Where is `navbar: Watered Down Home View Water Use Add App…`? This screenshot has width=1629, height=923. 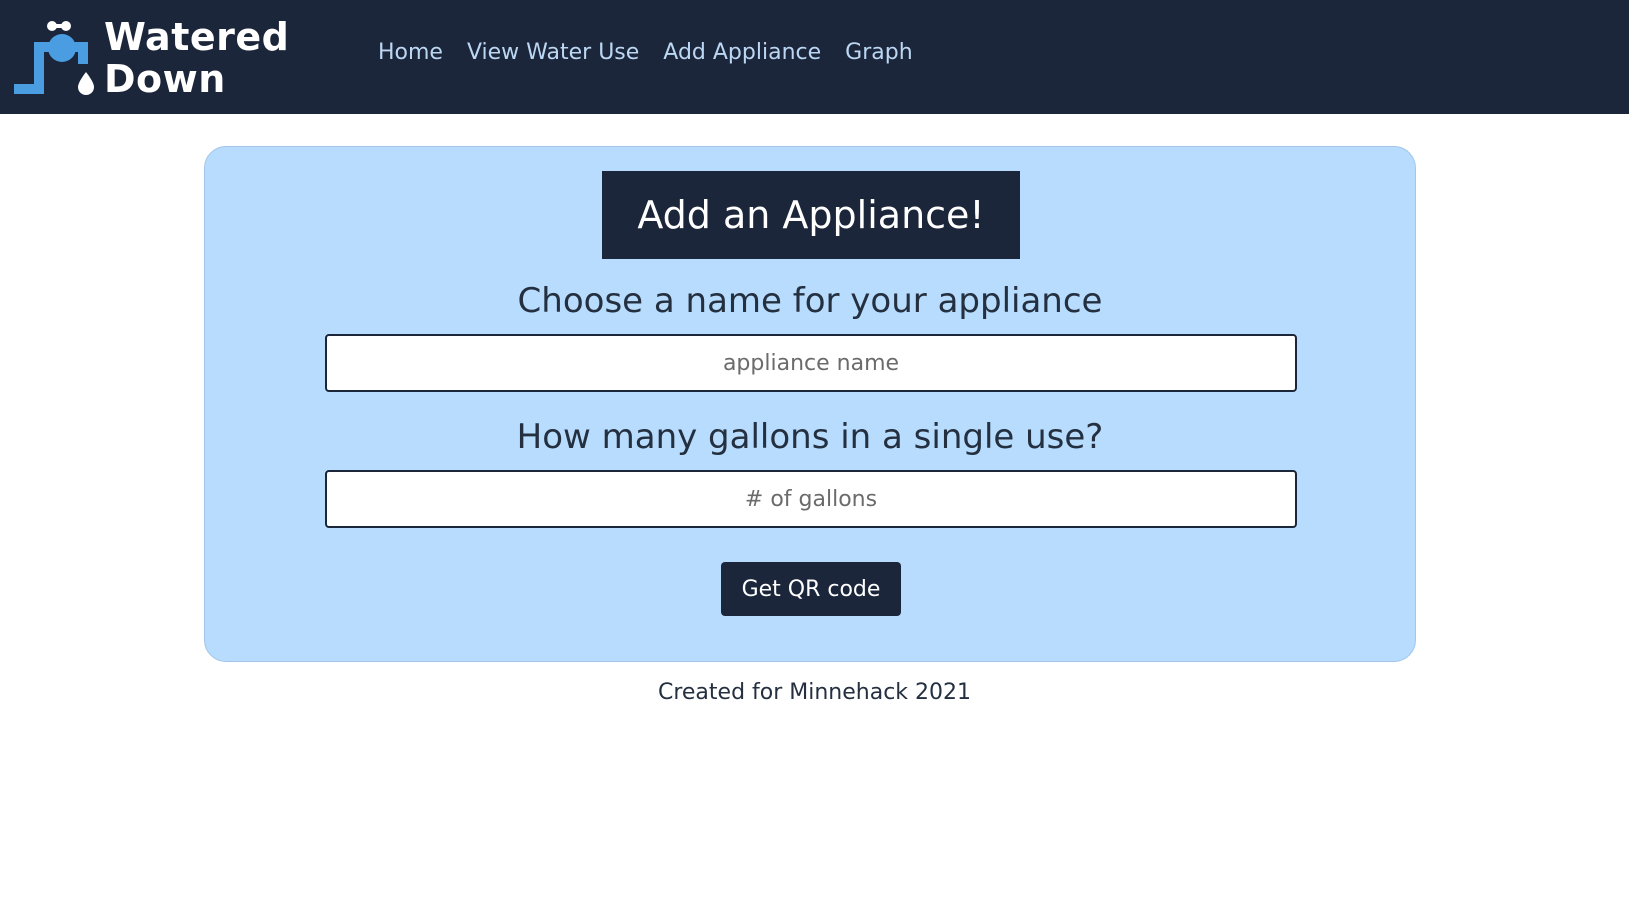
navbar: Watered Down Home View Water Use Add App… is located at coordinates (814, 57).